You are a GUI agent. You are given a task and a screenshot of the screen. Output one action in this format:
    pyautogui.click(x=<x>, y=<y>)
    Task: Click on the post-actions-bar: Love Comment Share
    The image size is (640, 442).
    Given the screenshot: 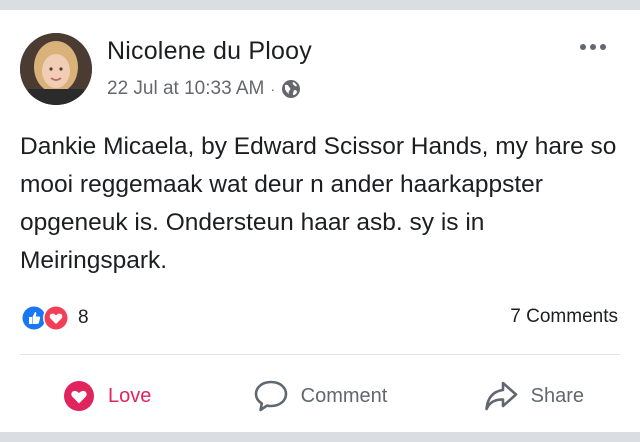 What is the action you would take?
    pyautogui.click(x=320, y=396)
    